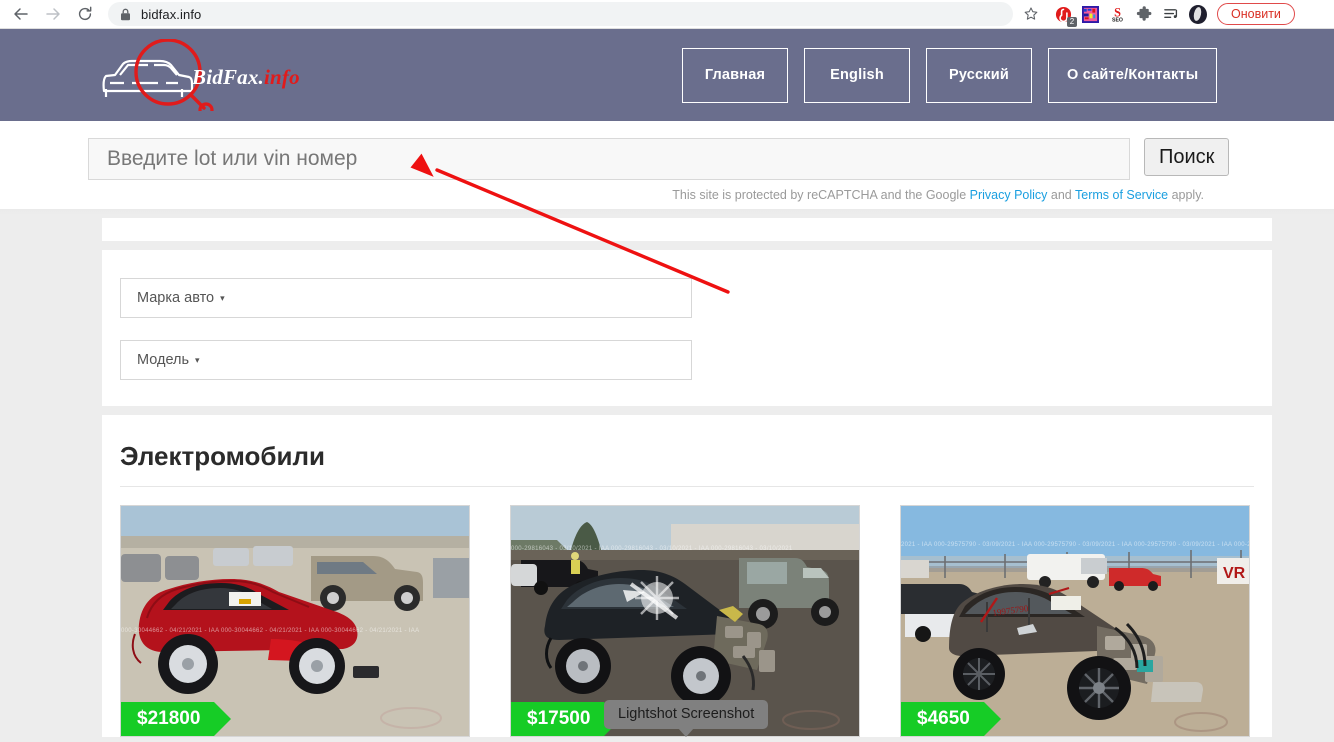 Image resolution: width=1334 pixels, height=742 pixels. Describe the element at coordinates (1117, 14) in the screenshot. I see `seo-extension-icon: S SEO` at that location.